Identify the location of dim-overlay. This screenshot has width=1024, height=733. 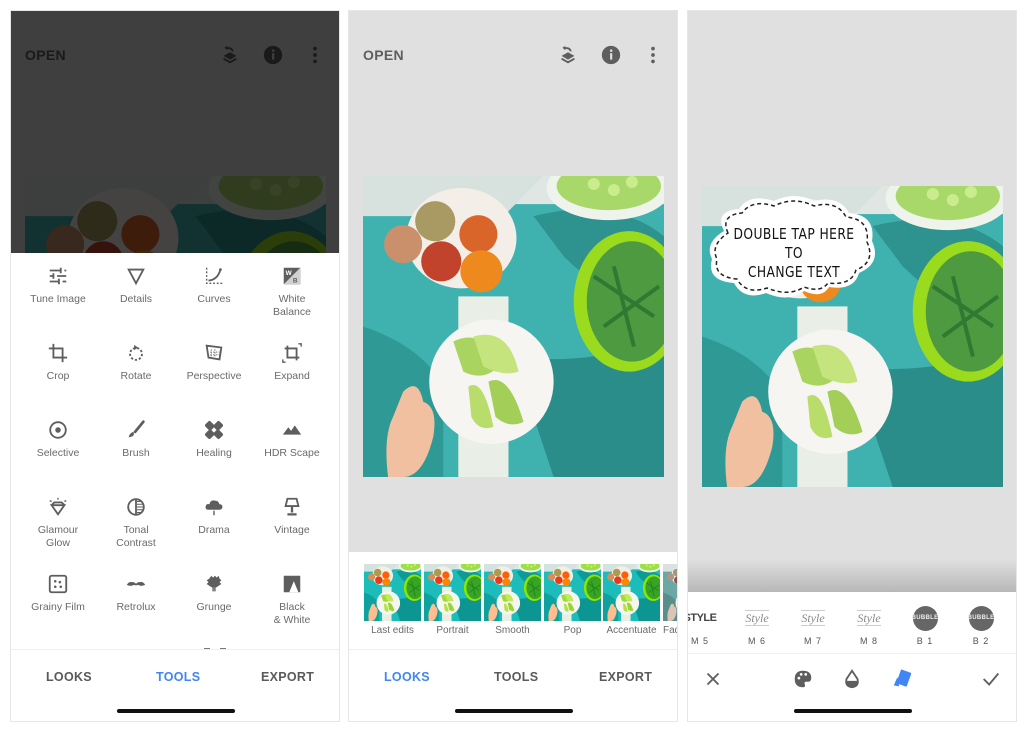
(175, 132).